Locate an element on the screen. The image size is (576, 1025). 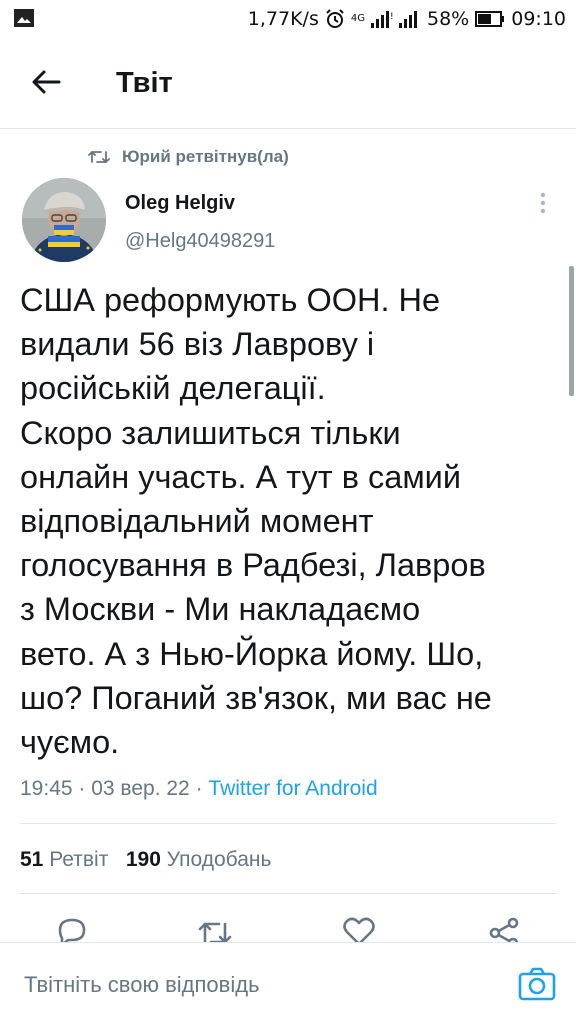
battery-percent: 58% is located at coordinates (448, 19).